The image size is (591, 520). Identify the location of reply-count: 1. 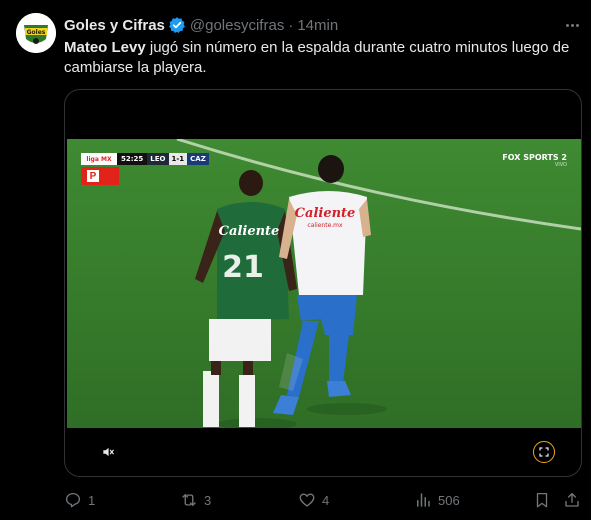
(92, 500).